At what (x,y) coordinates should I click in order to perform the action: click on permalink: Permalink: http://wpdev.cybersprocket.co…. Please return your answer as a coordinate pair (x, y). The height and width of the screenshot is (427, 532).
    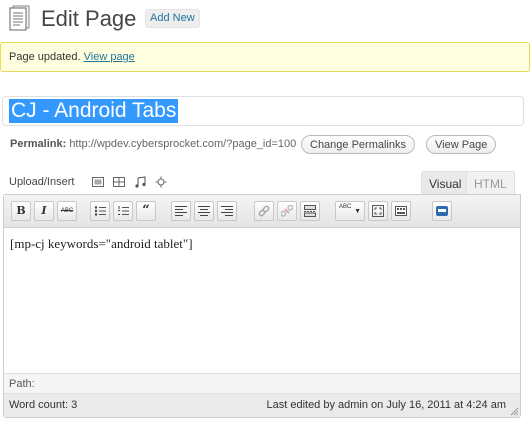
    Looking at the image, I should click on (153, 144).